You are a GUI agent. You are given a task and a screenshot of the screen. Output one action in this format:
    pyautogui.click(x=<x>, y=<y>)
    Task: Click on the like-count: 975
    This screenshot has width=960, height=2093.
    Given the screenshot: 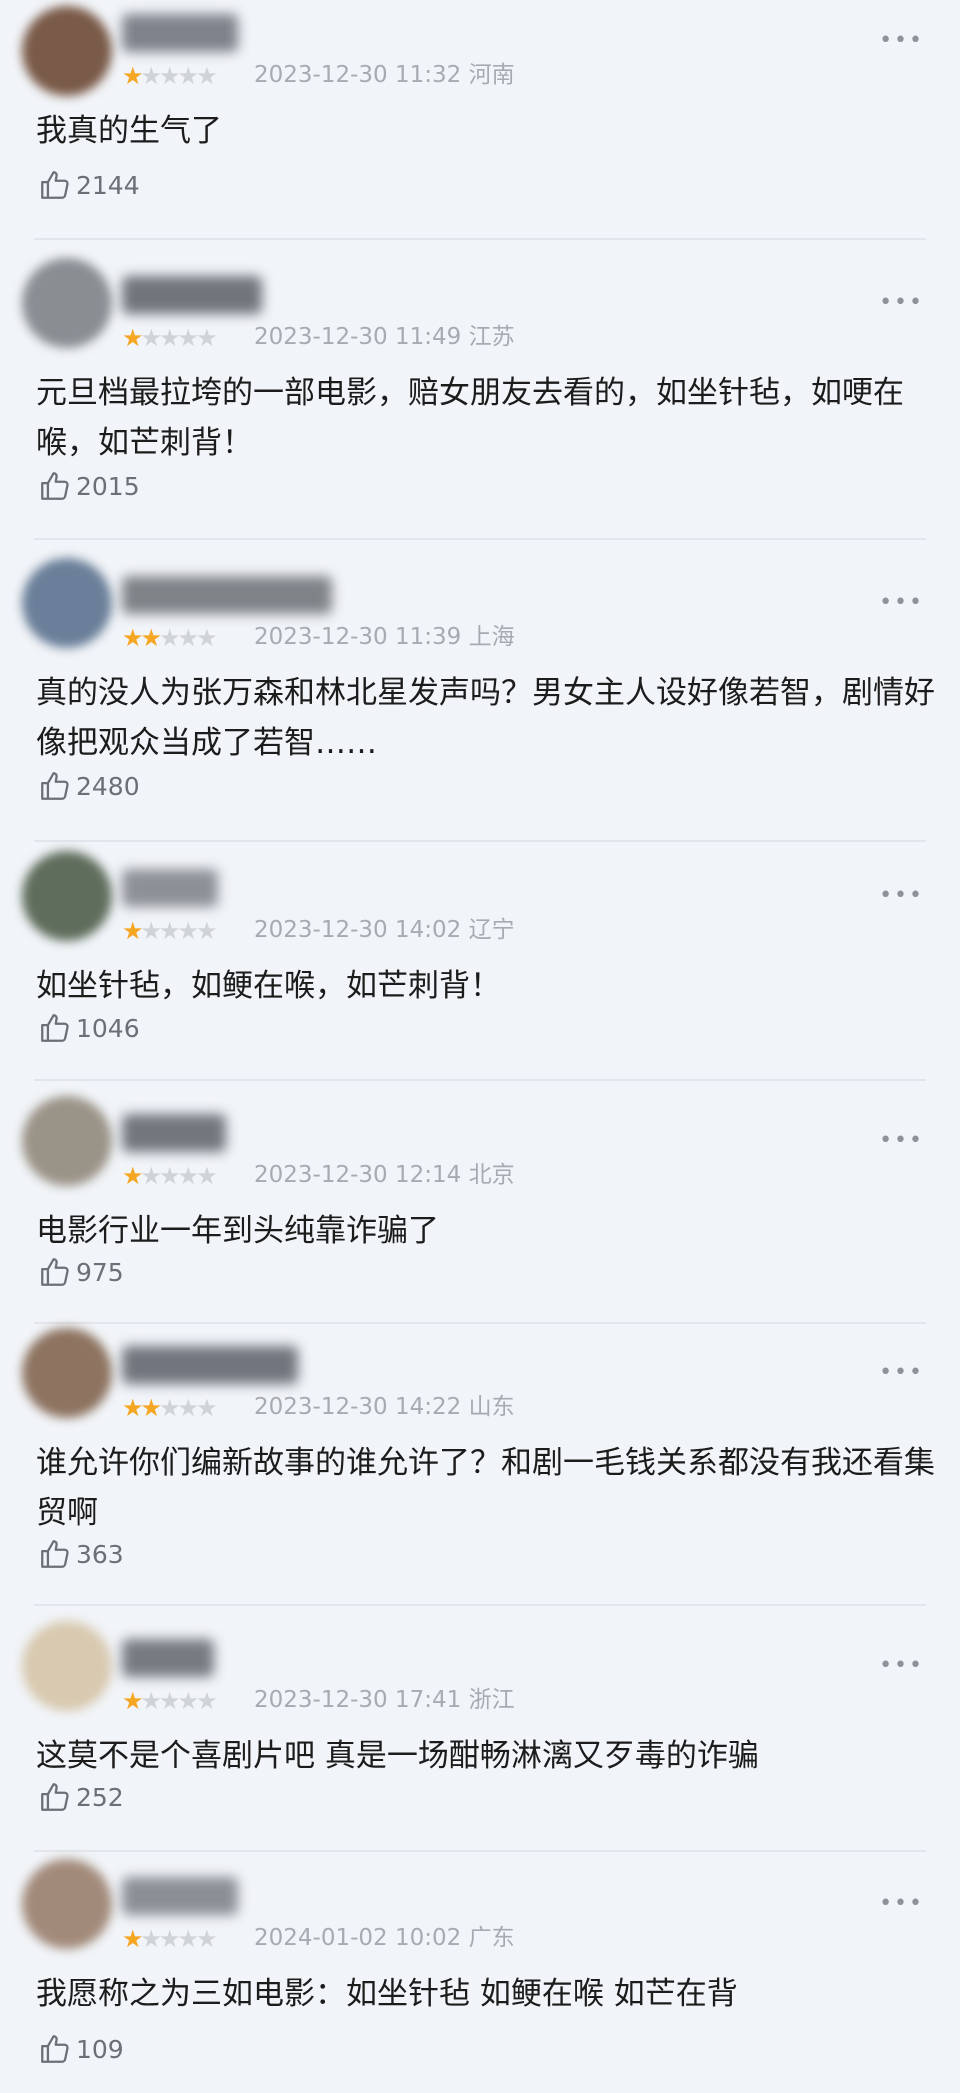 What is the action you would take?
    pyautogui.click(x=100, y=1272)
    